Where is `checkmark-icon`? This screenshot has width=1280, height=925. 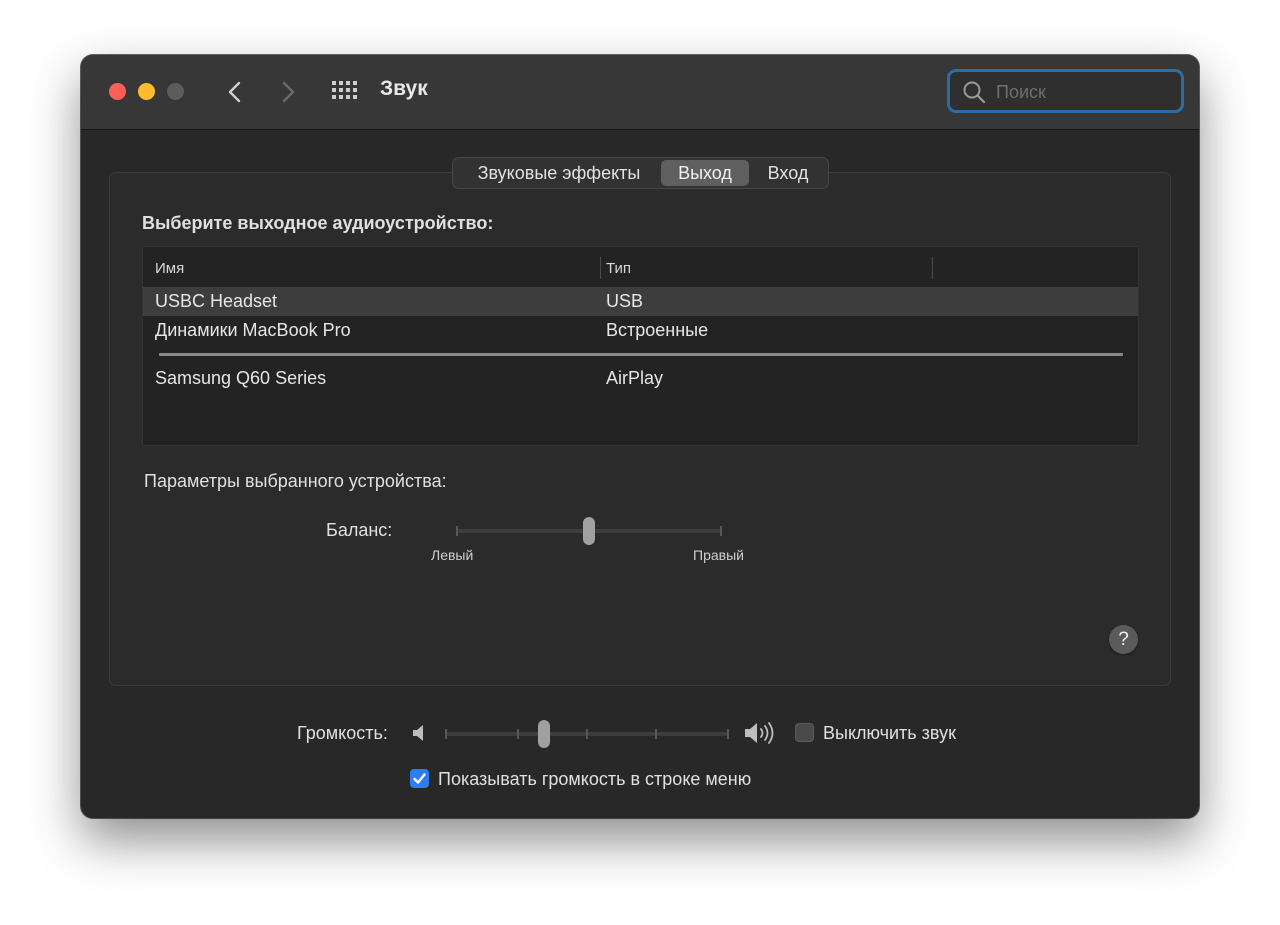
checkmark-icon is located at coordinates (419, 778).